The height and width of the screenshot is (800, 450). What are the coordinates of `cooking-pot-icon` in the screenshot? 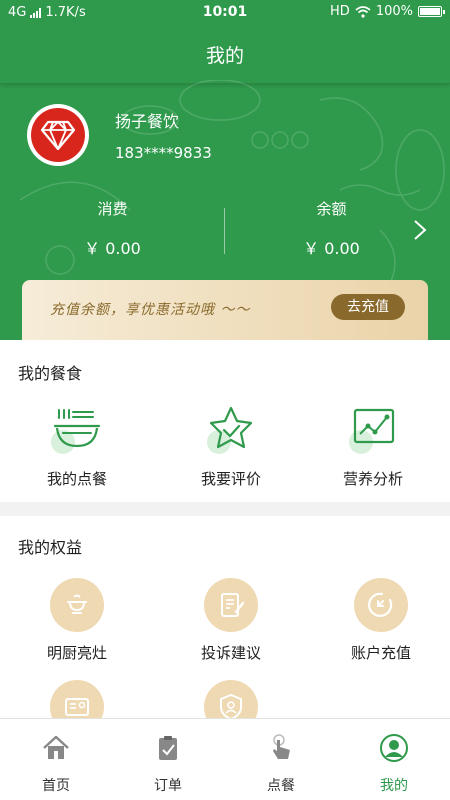 It's located at (77, 604).